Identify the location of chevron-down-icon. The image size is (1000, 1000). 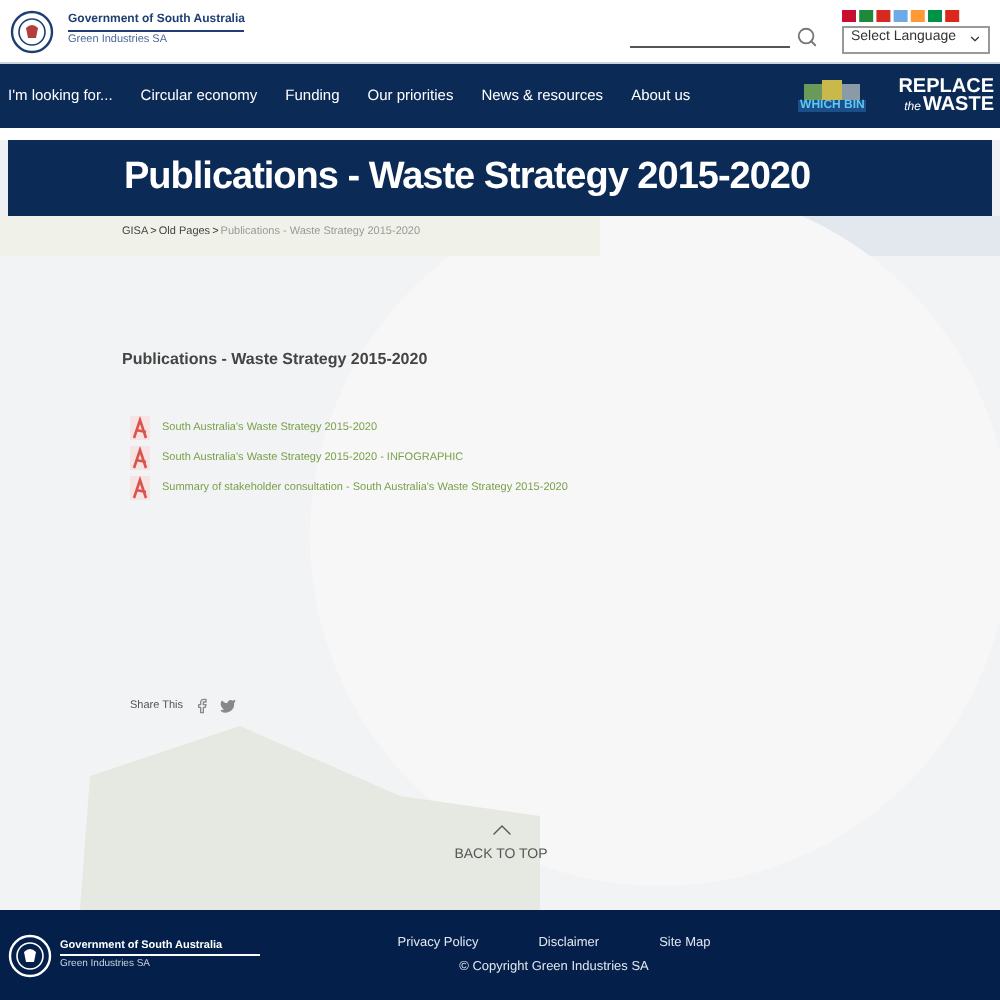
(975, 39).